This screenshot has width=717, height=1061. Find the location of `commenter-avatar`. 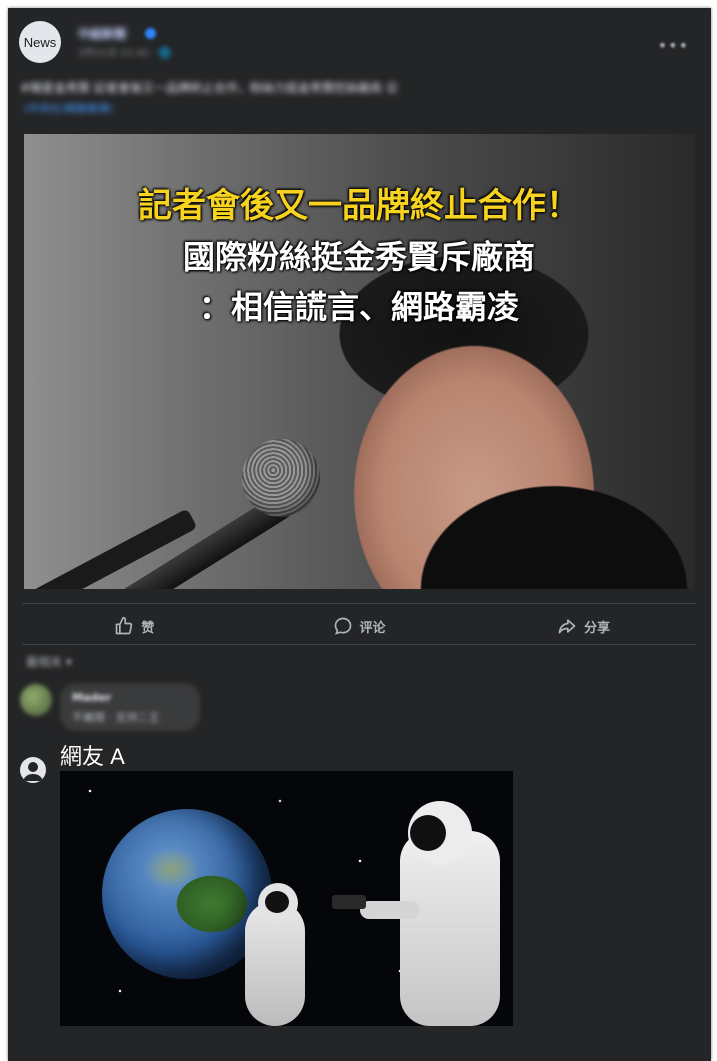

commenter-avatar is located at coordinates (36, 700).